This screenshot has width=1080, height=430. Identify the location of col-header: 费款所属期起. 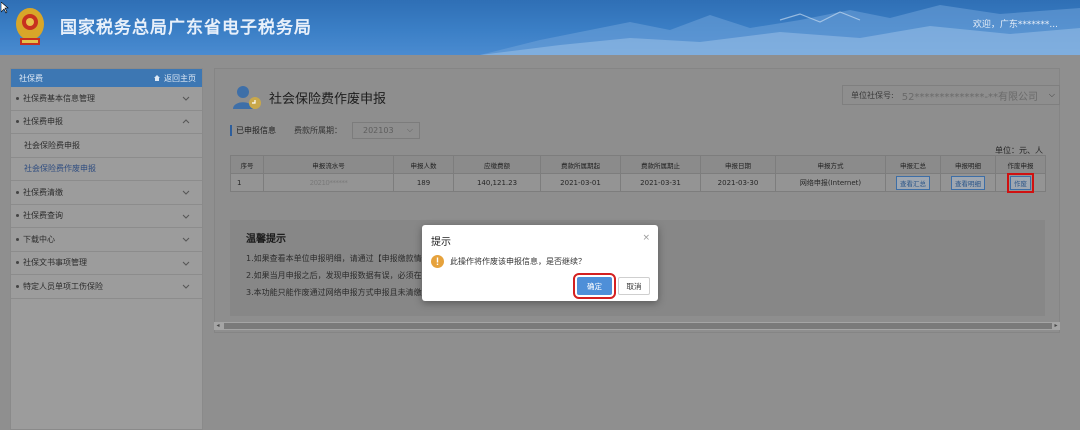
(580, 164).